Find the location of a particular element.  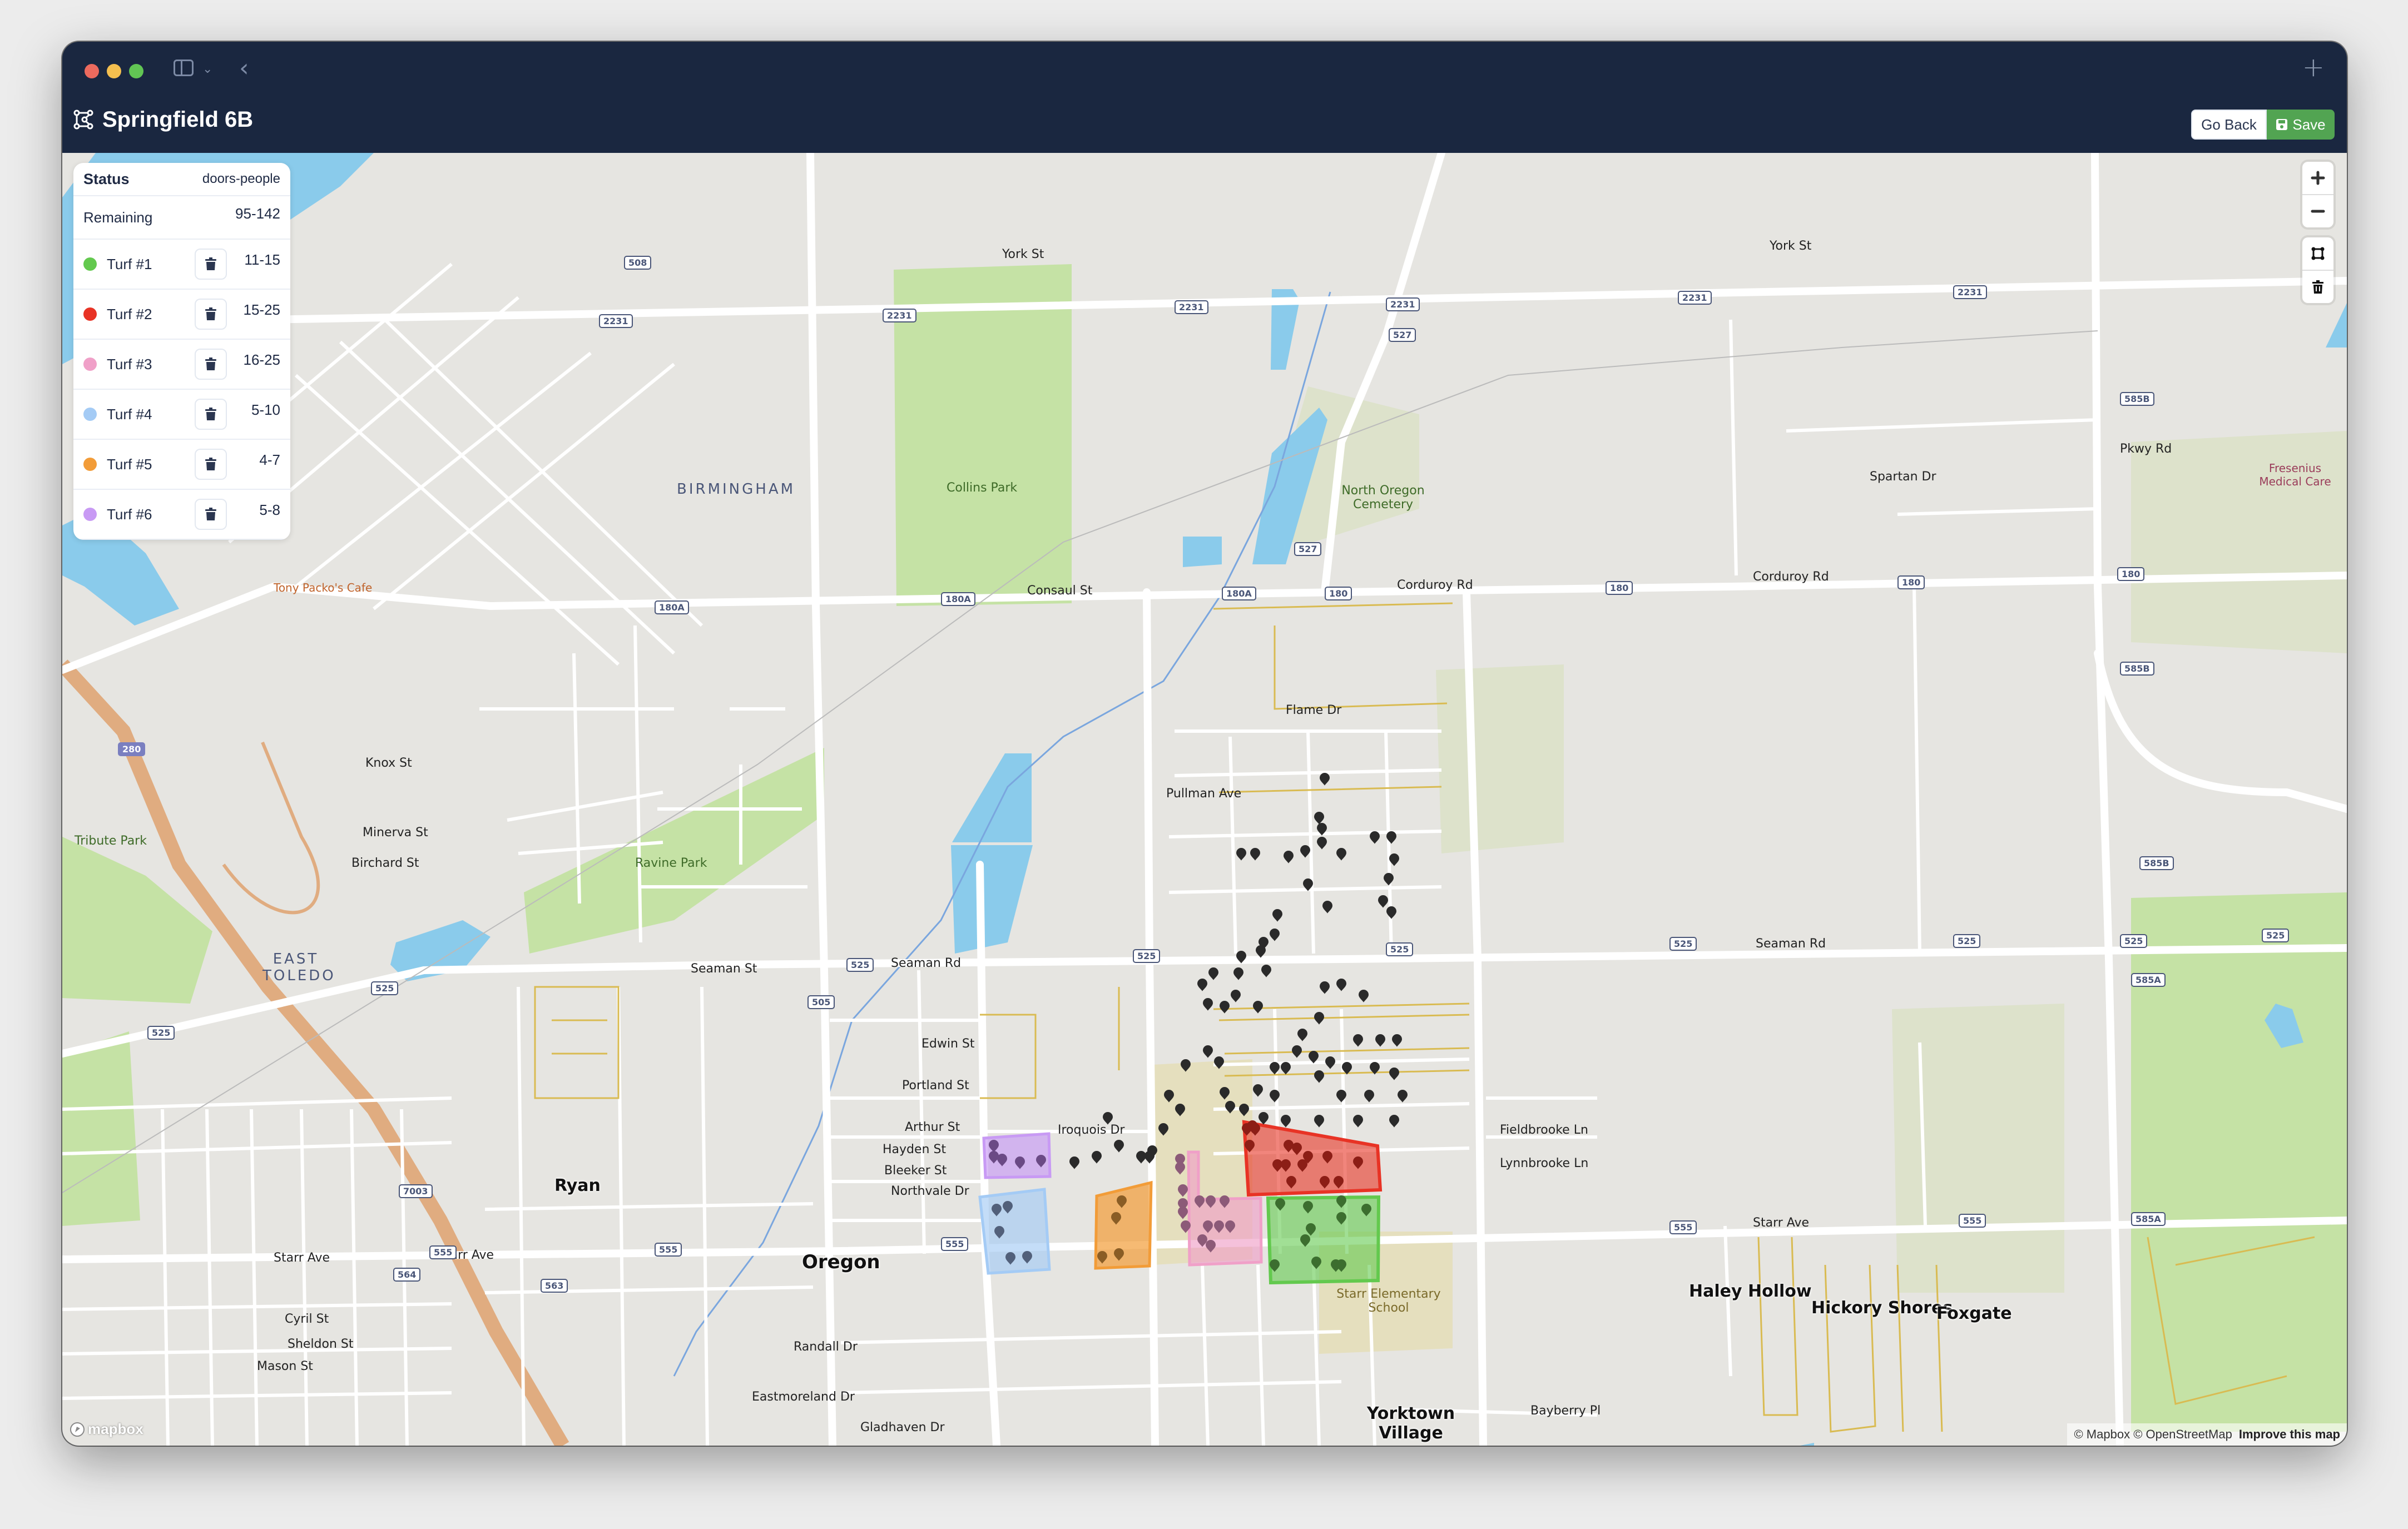

route-shield: 525 is located at coordinates (1400, 949).